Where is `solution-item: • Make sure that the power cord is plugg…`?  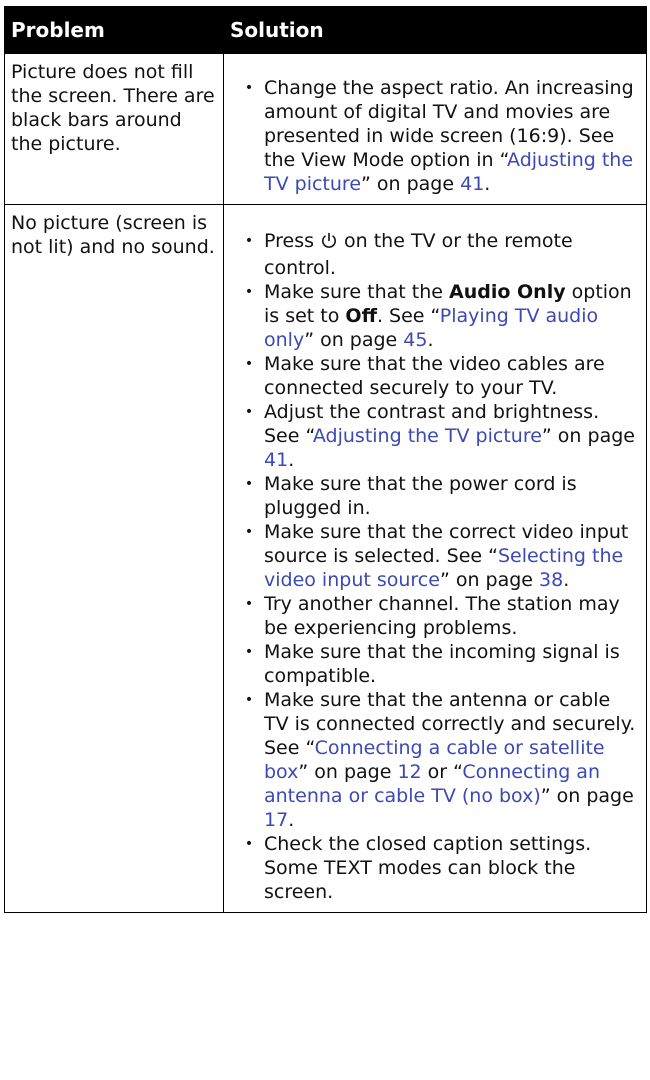 solution-item: • Make sure that the power cord is plugg… is located at coordinates (434, 496).